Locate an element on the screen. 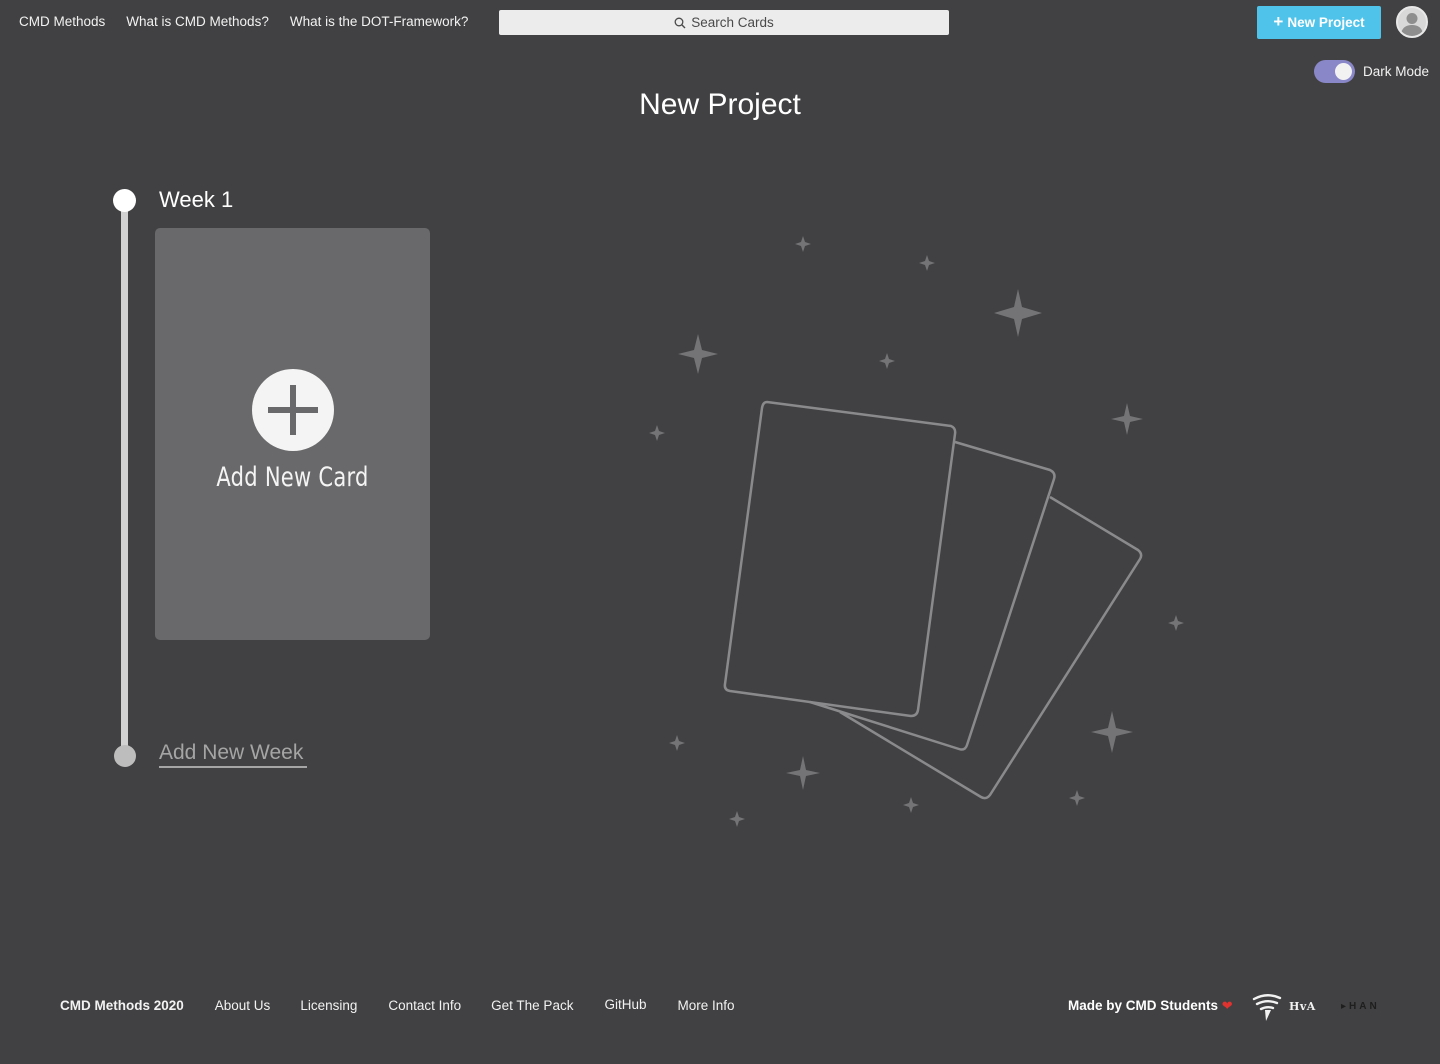  week-title: Week 1 is located at coordinates (196, 199).